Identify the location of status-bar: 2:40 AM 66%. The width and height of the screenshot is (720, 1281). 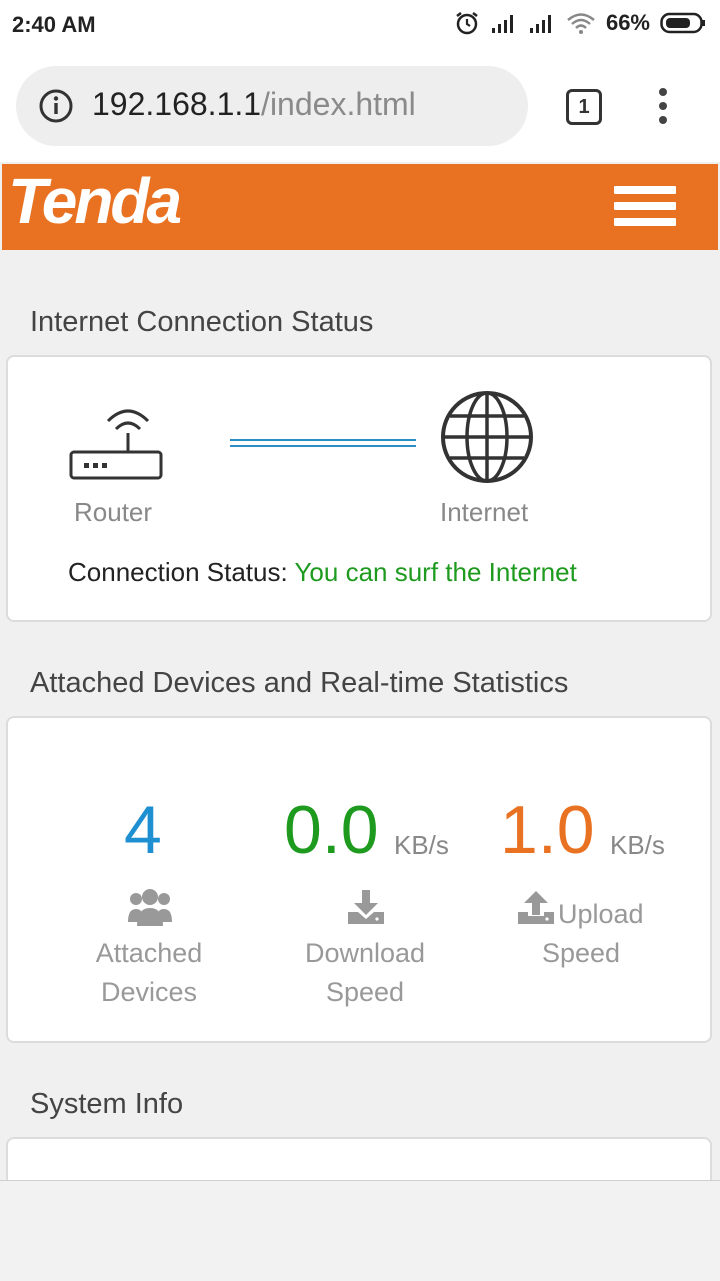
(360, 26).